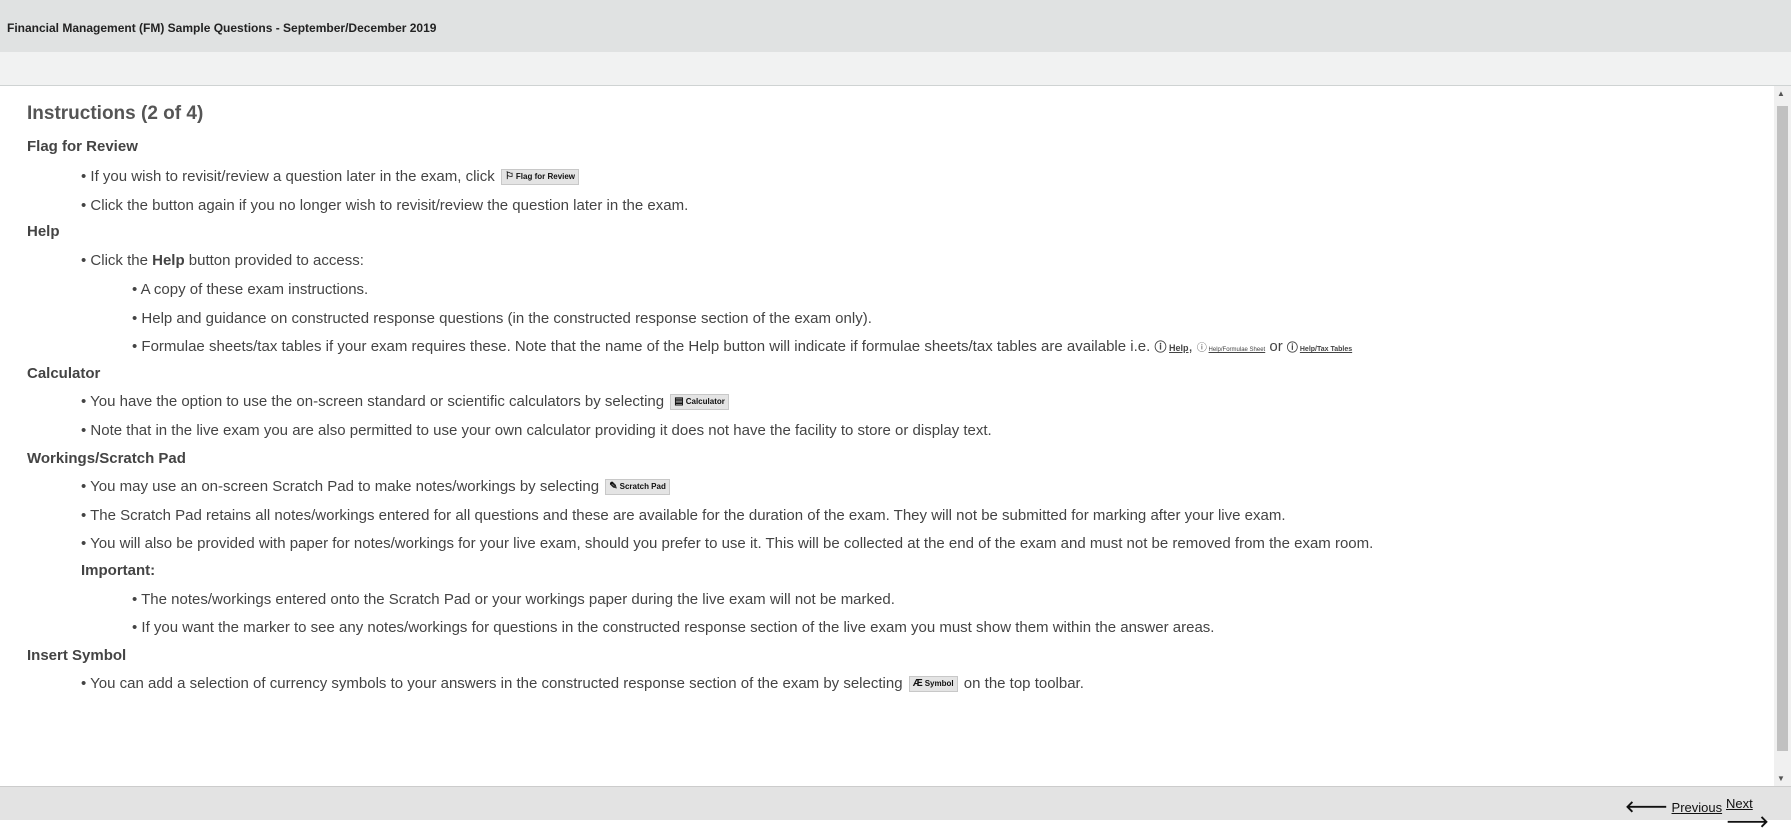 The width and height of the screenshot is (1791, 832). I want to click on scroll-down-icon: ▼, so click(1781, 778).